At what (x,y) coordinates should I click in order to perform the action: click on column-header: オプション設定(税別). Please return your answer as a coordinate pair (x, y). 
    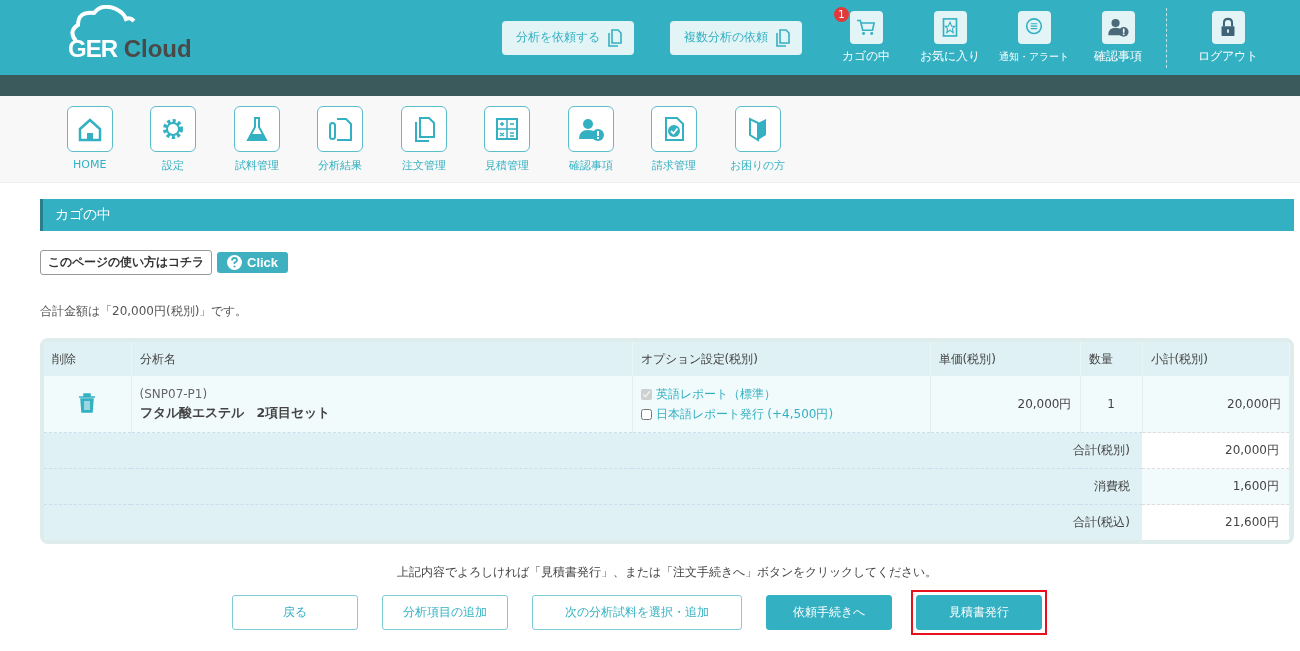
    Looking at the image, I should click on (781, 359).